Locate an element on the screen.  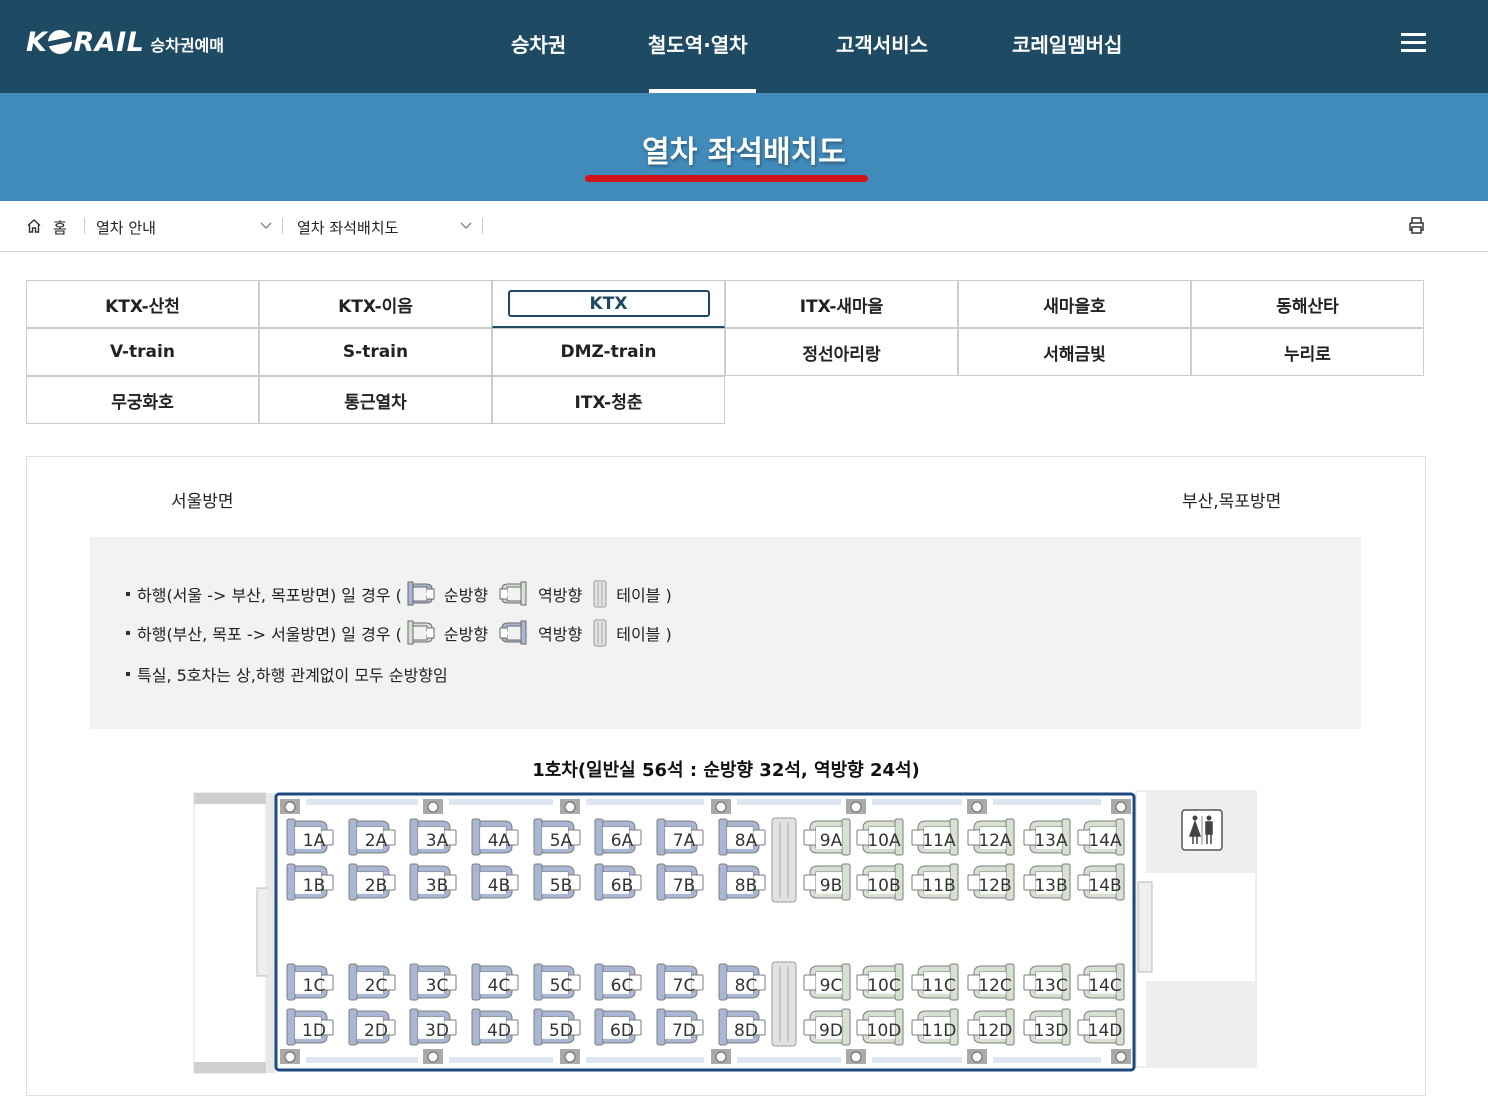
tab-label: S-train is located at coordinates (375, 352).